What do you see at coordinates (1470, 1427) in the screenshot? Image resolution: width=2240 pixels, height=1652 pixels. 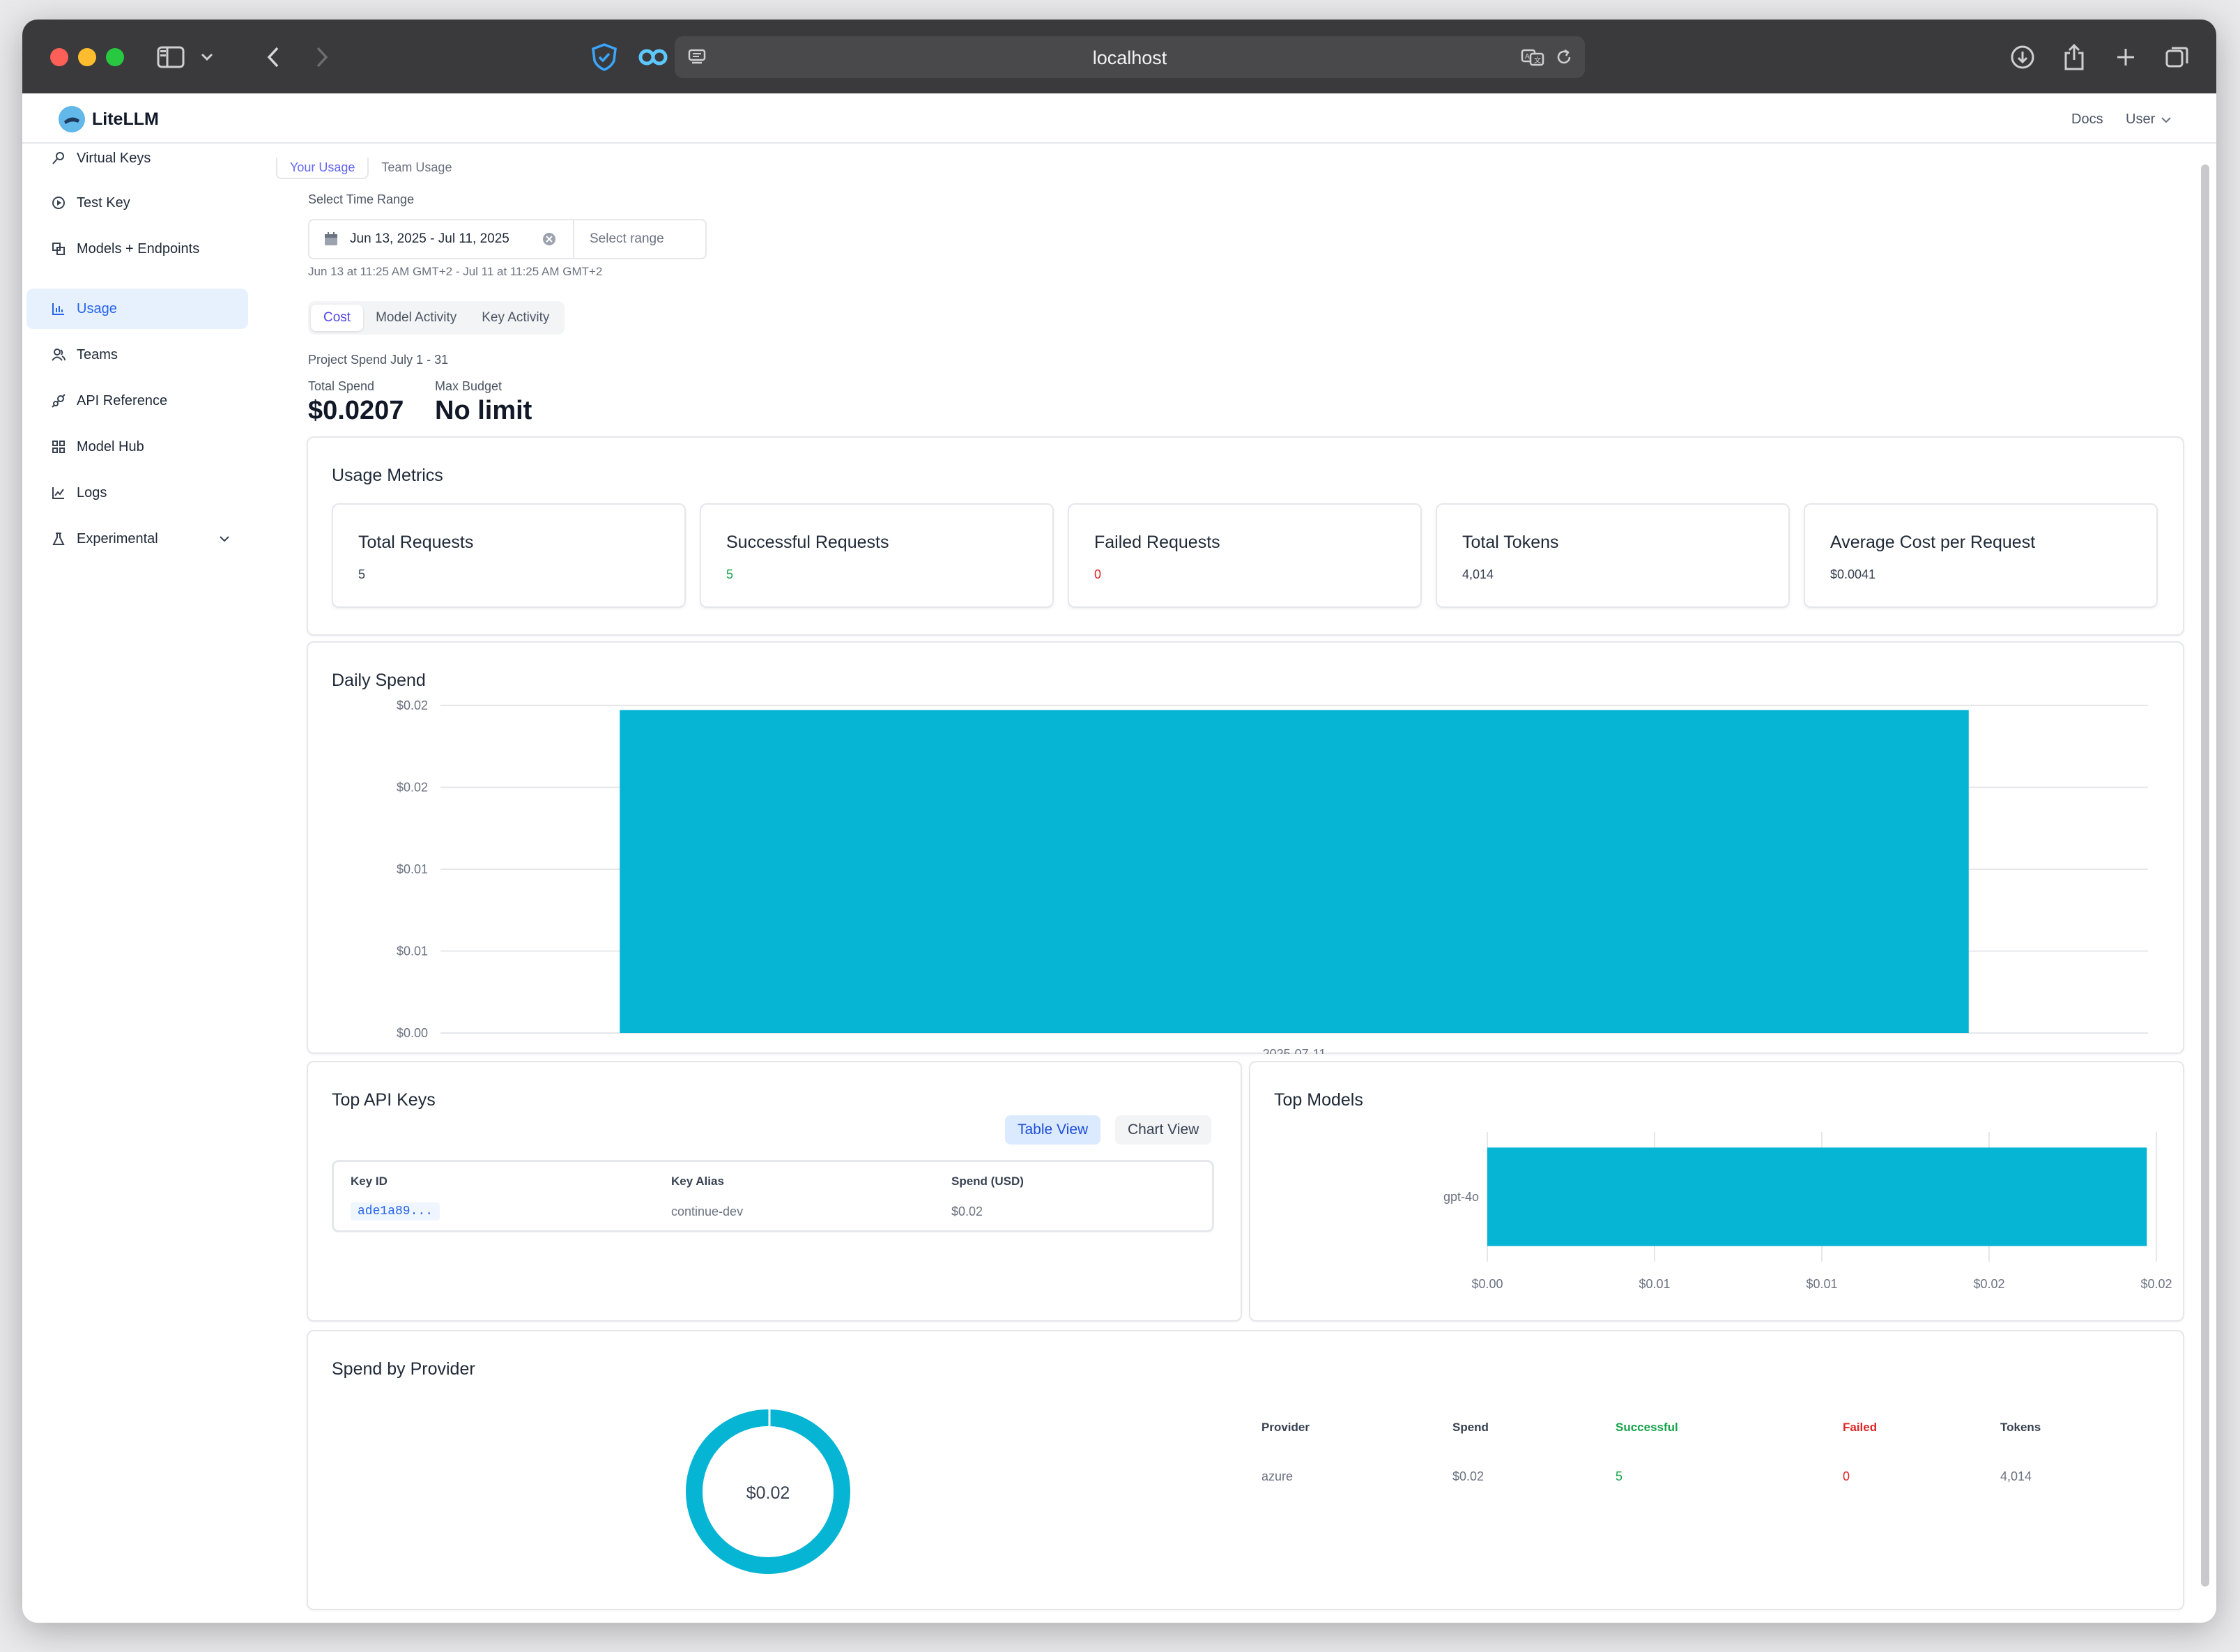 I see `column-header: Spend` at bounding box center [1470, 1427].